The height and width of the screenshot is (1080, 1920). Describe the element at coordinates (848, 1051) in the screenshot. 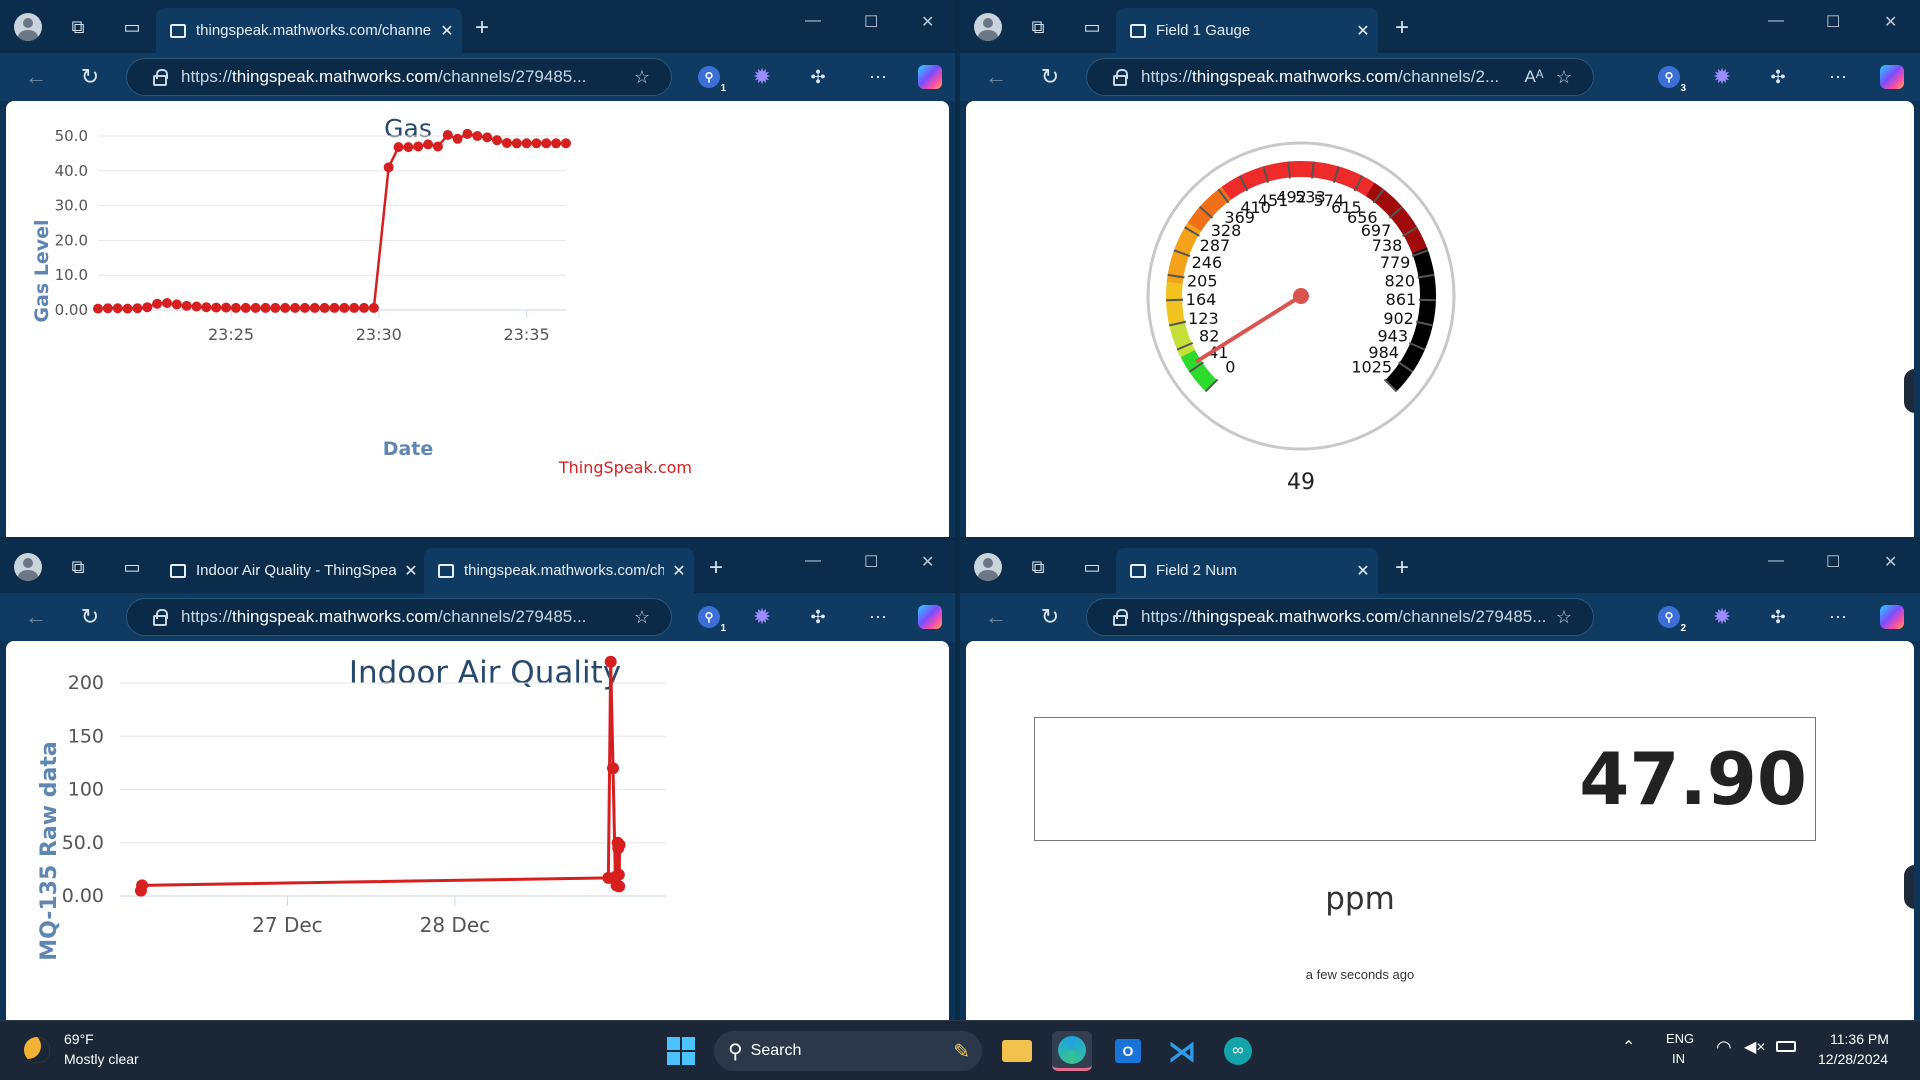

I see `search-box: ⚲ Search ✎` at that location.